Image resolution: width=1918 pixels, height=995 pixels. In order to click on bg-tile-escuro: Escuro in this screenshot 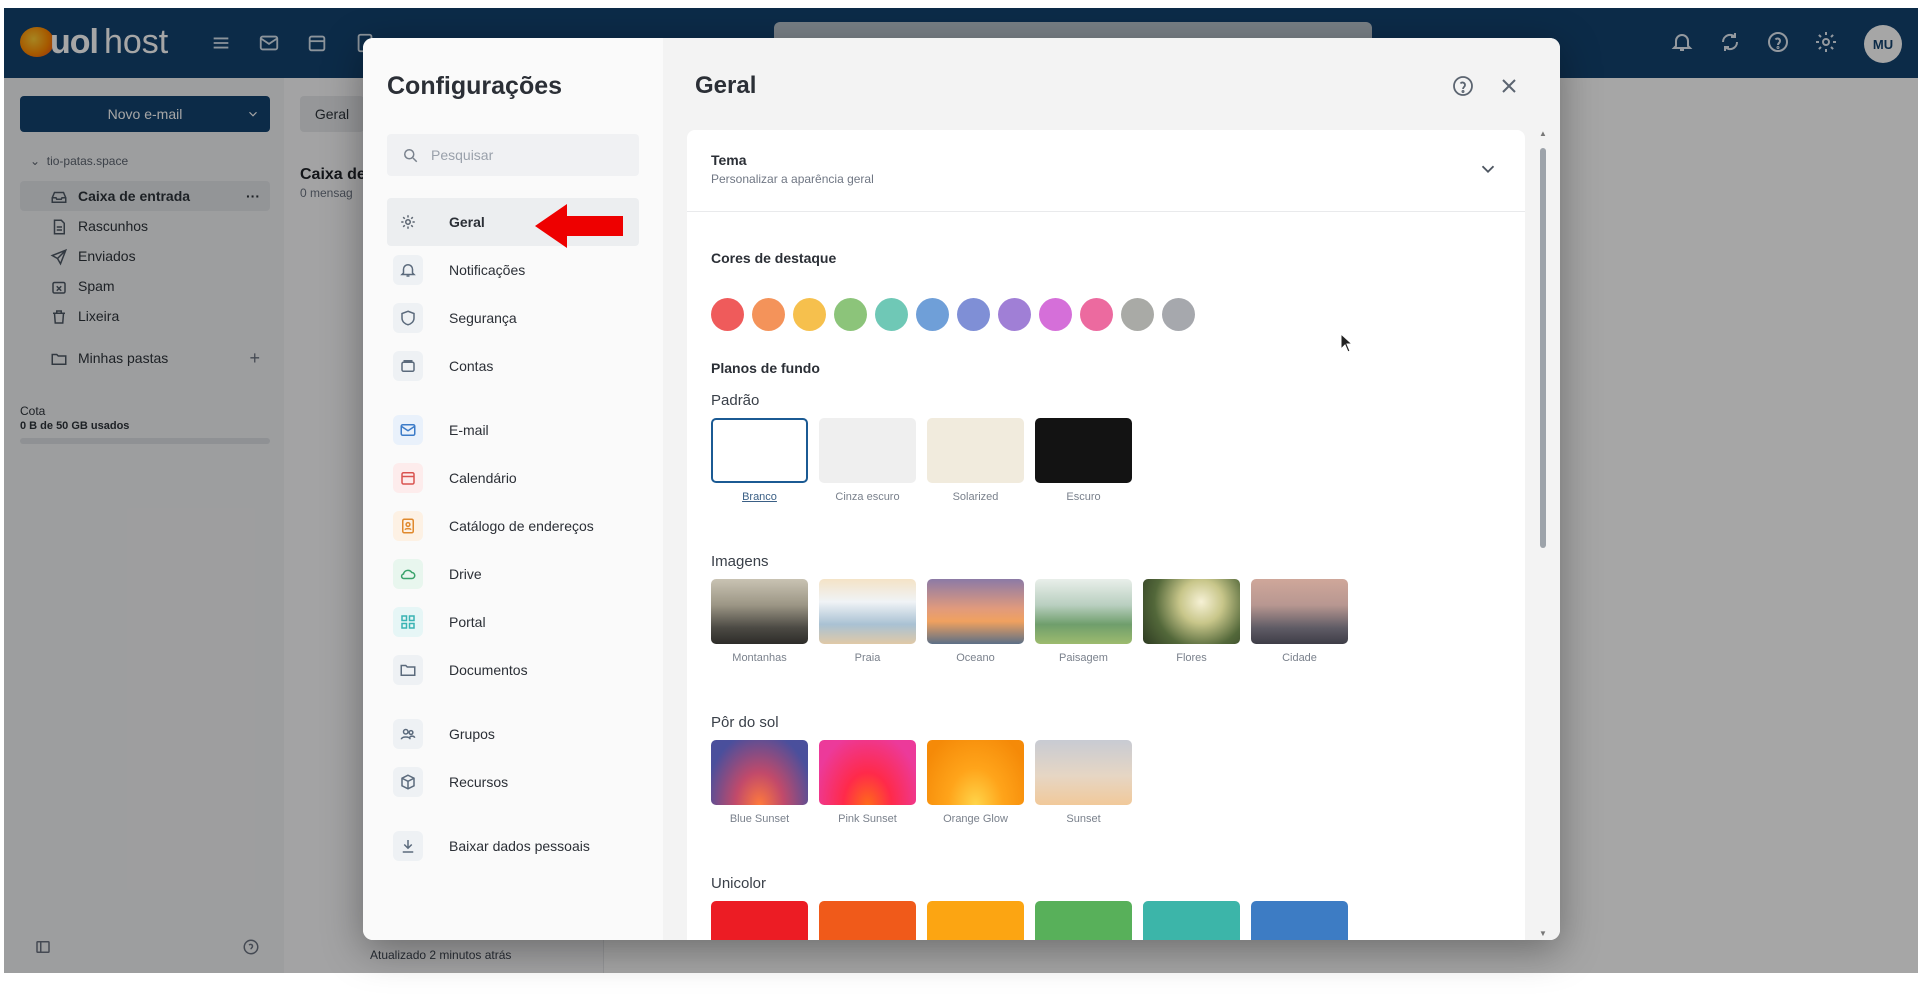, I will do `click(1083, 460)`.